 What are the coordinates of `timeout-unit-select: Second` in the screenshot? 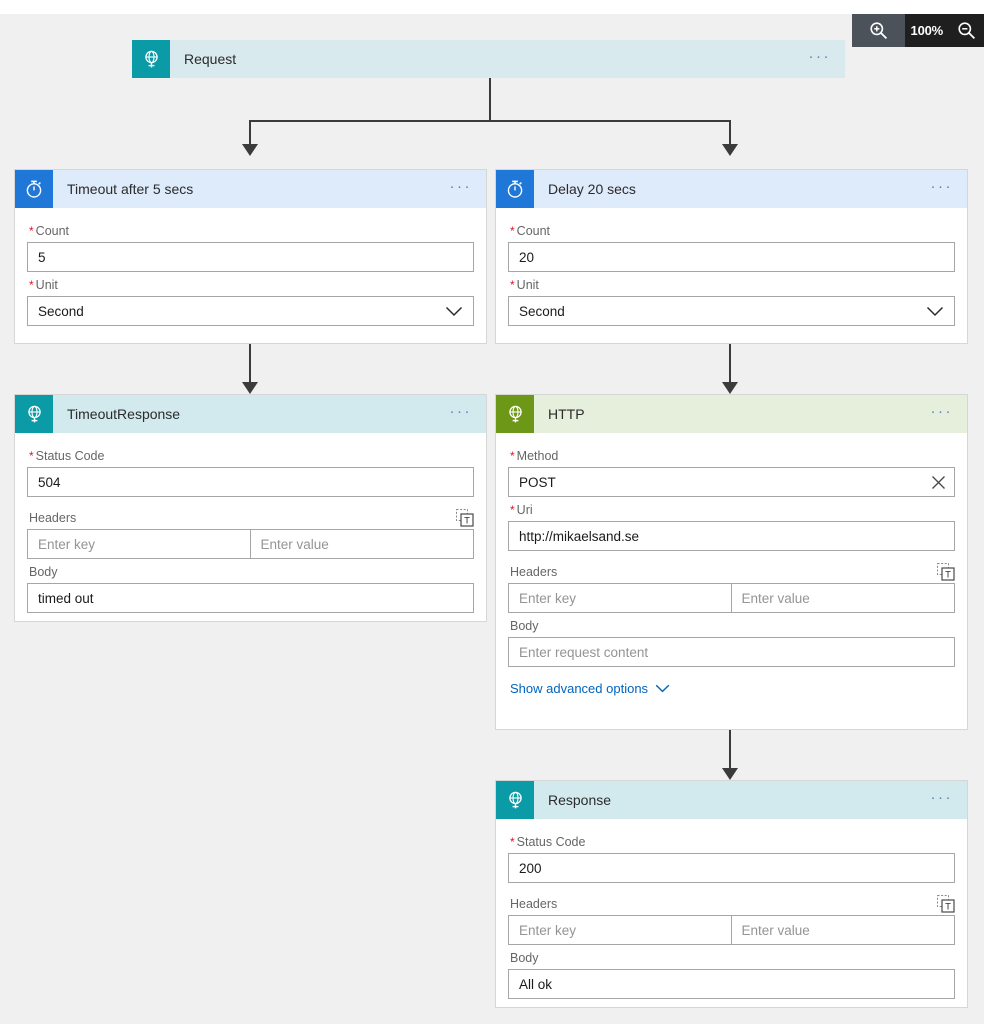 It's located at (250, 311).